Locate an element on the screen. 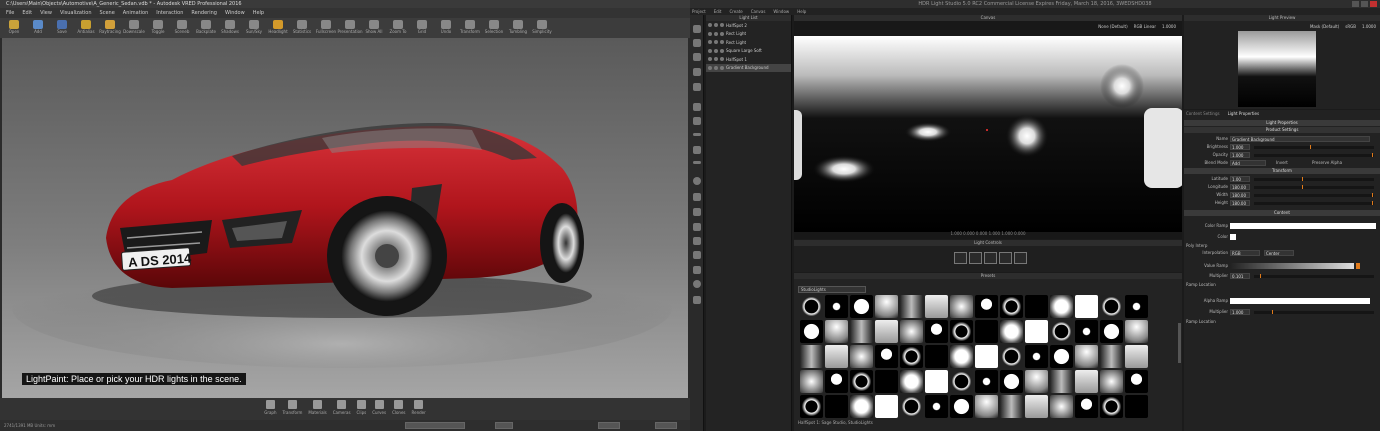  units-field is located at coordinates (504, 425).